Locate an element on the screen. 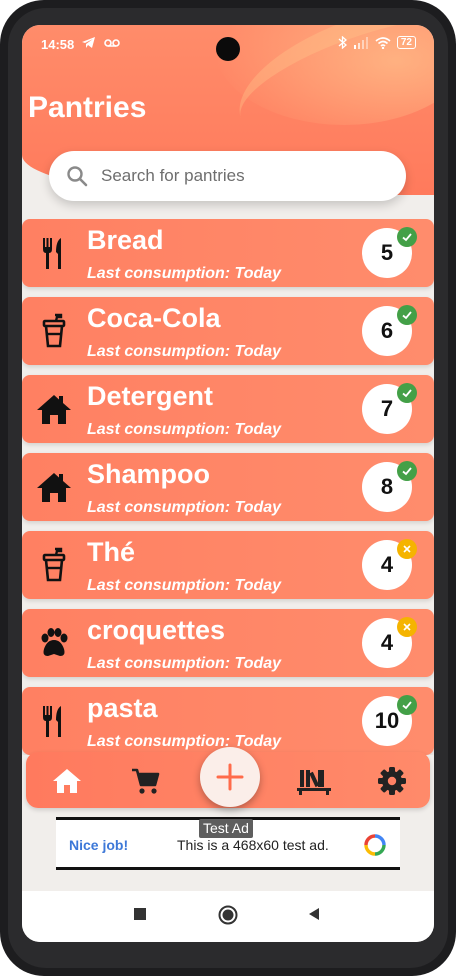 This screenshot has height=976, width=456. add-button is located at coordinates (230, 777).